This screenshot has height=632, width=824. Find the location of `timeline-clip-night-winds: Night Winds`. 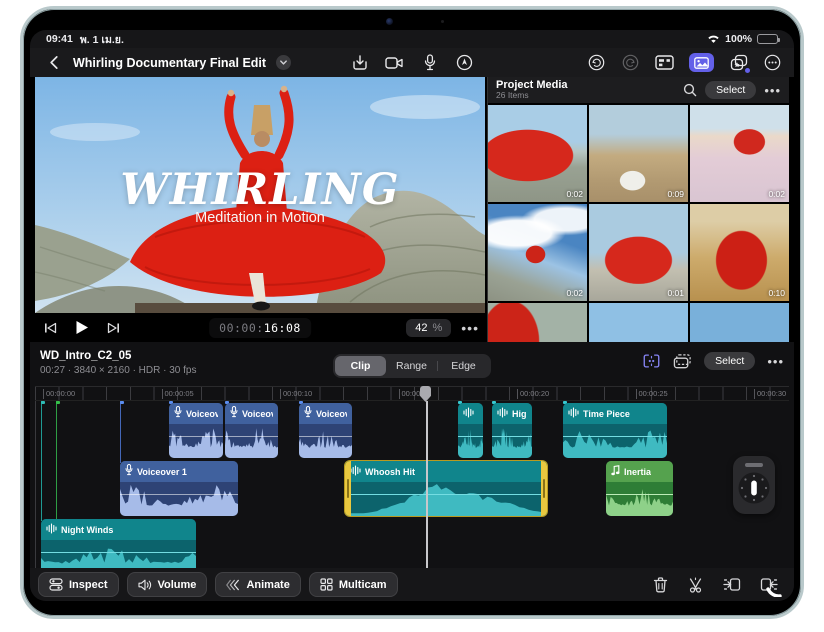

timeline-clip-night-winds: Night Winds is located at coordinates (118, 543).